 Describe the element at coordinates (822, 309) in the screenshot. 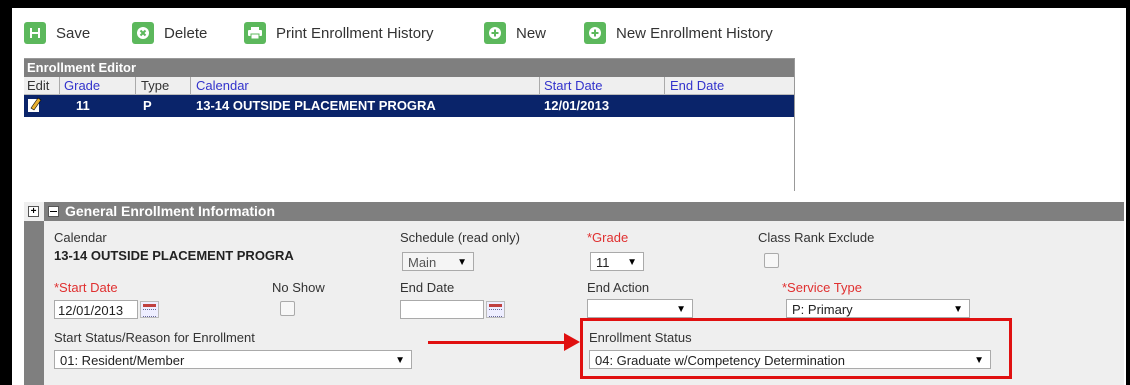

I see `service-type-value: P: Primary` at that location.